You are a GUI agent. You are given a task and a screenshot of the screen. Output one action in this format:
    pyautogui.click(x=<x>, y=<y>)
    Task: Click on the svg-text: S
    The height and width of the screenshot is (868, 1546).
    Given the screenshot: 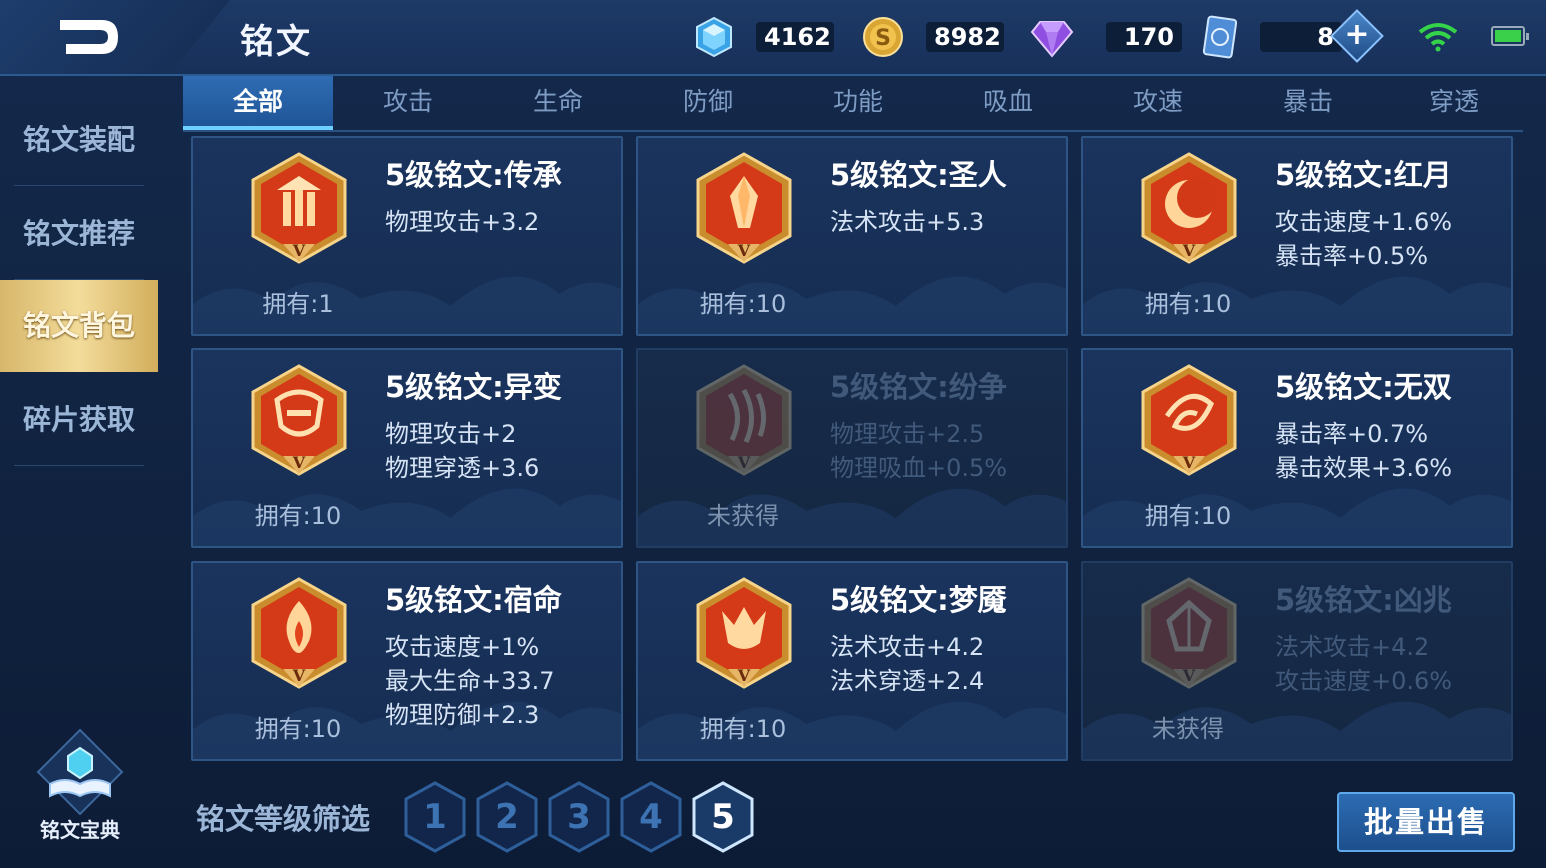 What is the action you would take?
    pyautogui.click(x=883, y=38)
    